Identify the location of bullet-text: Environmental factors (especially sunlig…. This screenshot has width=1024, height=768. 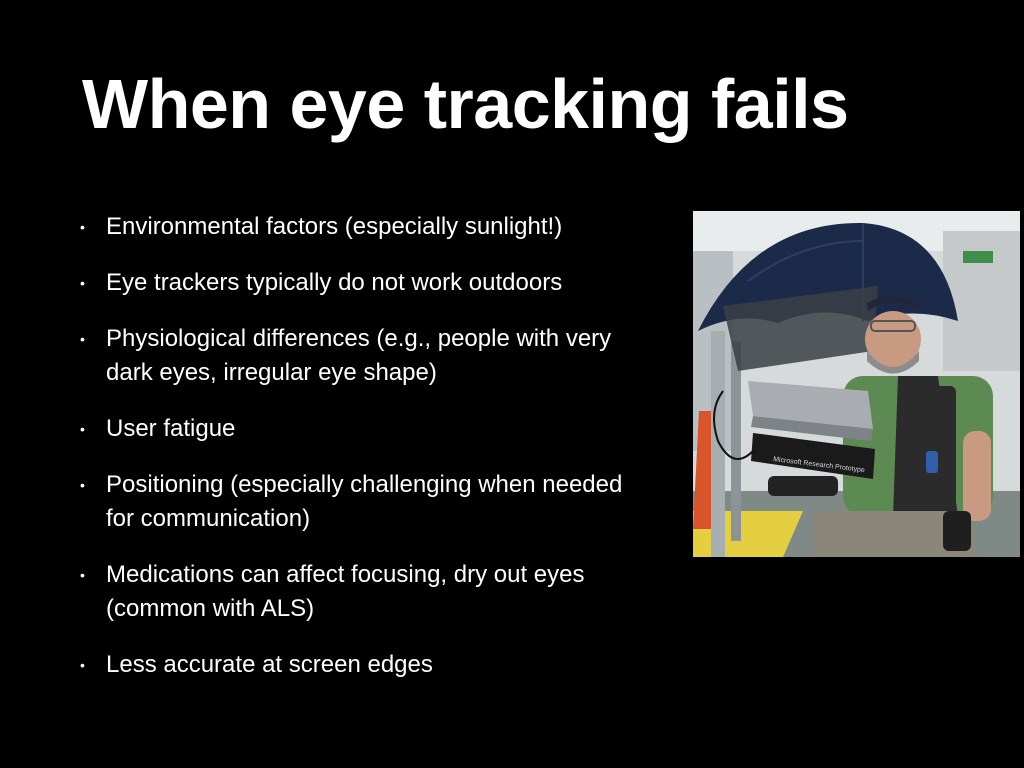
(334, 226).